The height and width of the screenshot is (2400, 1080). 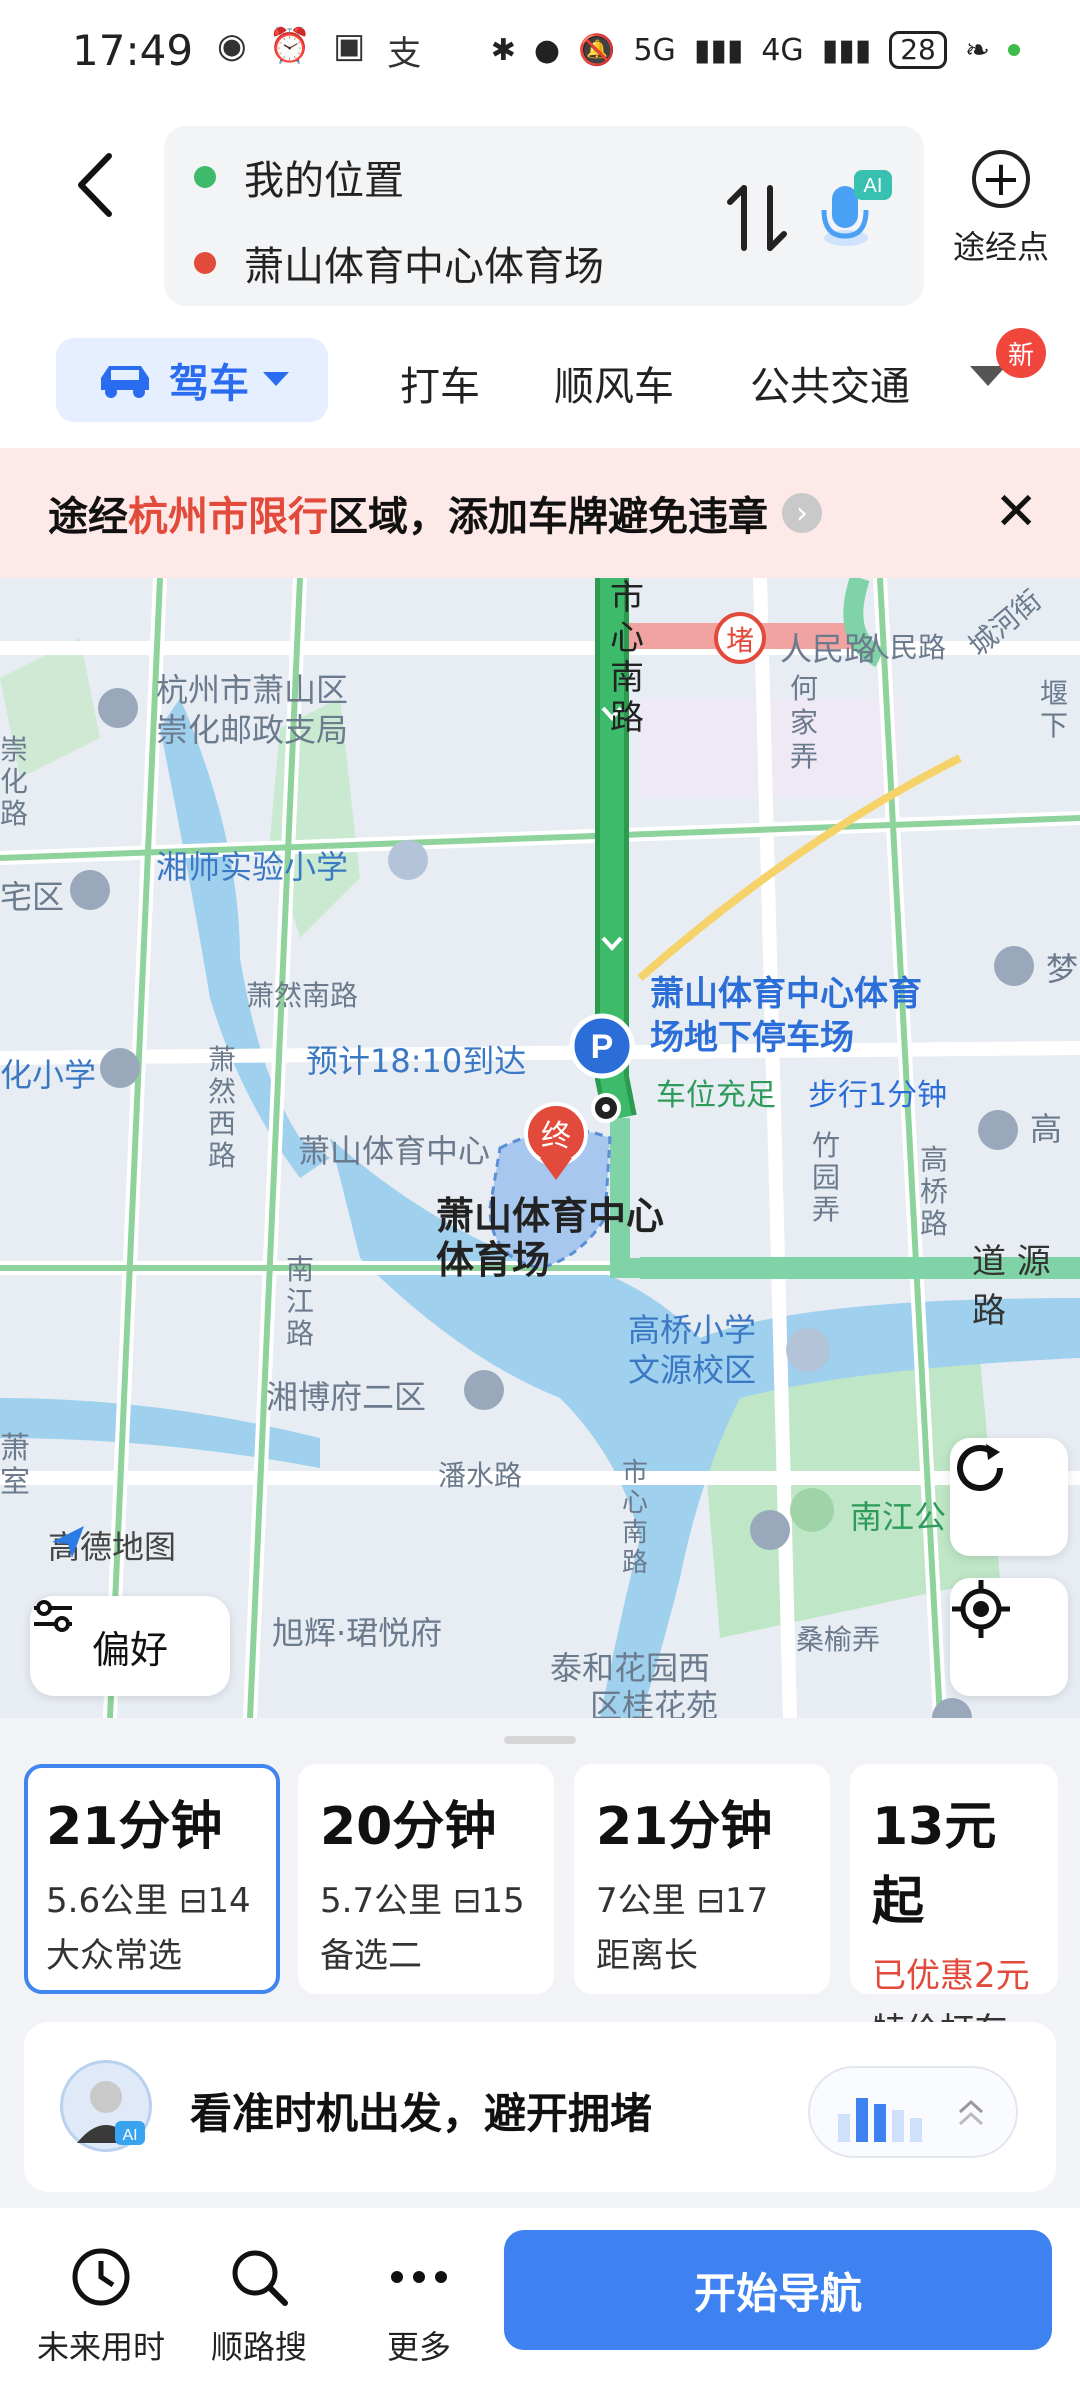 What do you see at coordinates (540, 1740) in the screenshot?
I see `drag-handle` at bounding box center [540, 1740].